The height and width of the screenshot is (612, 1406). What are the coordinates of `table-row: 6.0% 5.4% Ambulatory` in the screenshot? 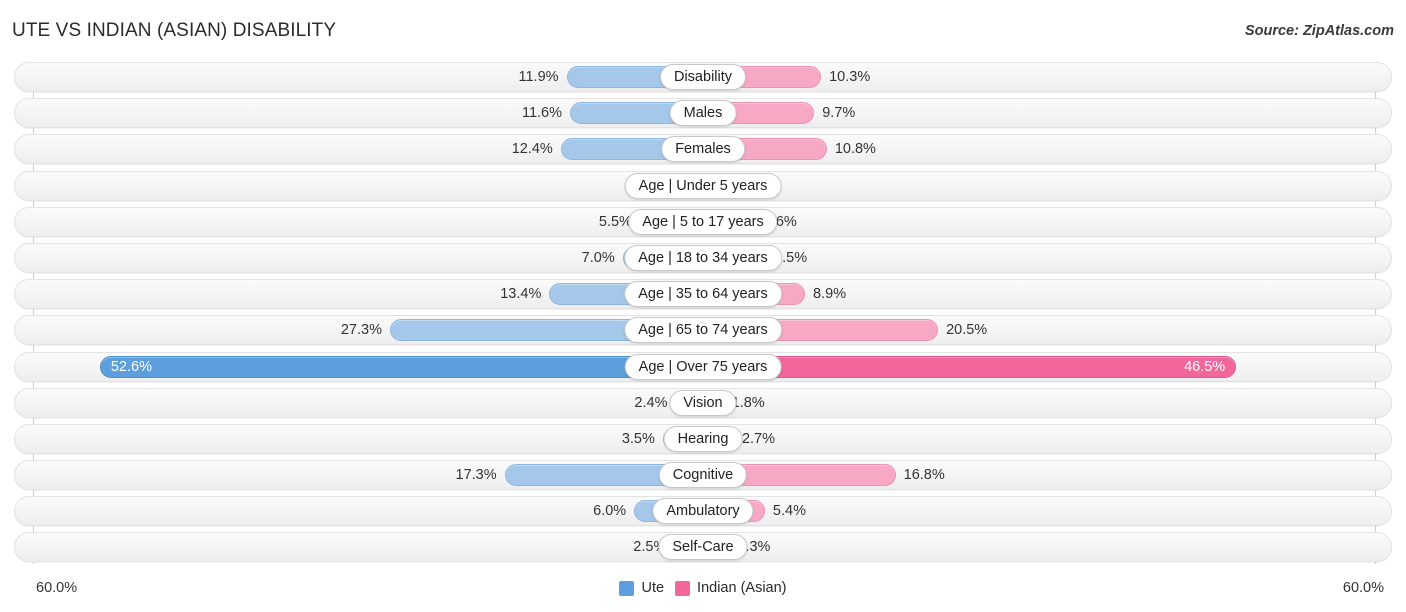 It's located at (703, 511).